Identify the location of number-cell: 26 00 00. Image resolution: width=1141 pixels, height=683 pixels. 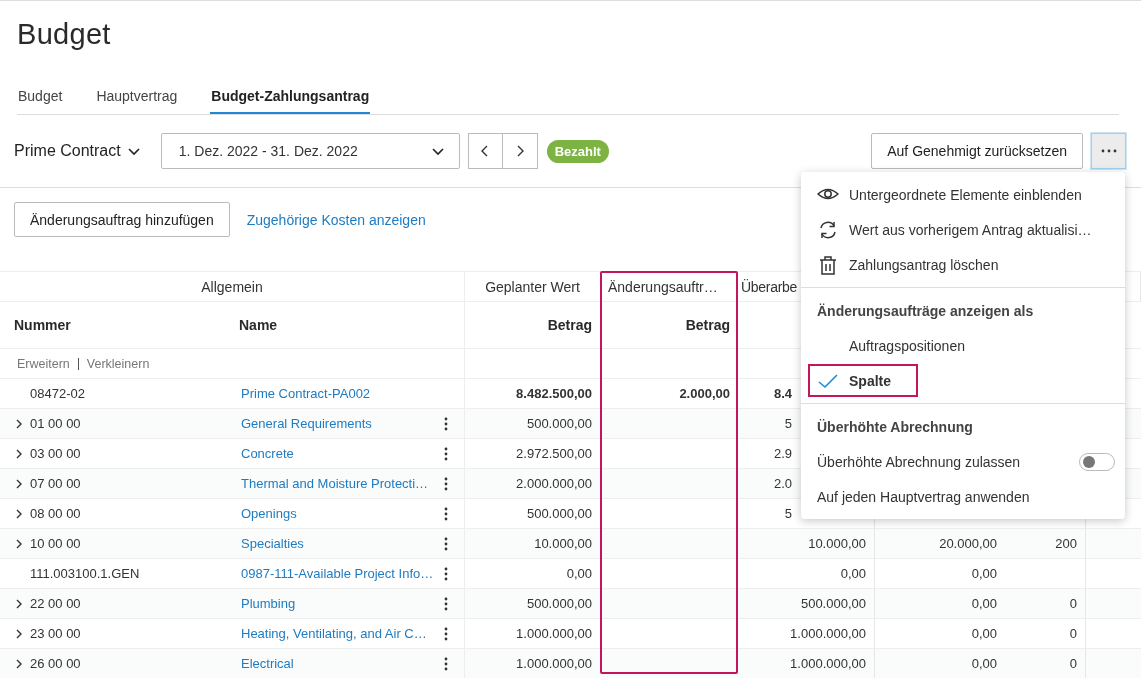
(55, 663).